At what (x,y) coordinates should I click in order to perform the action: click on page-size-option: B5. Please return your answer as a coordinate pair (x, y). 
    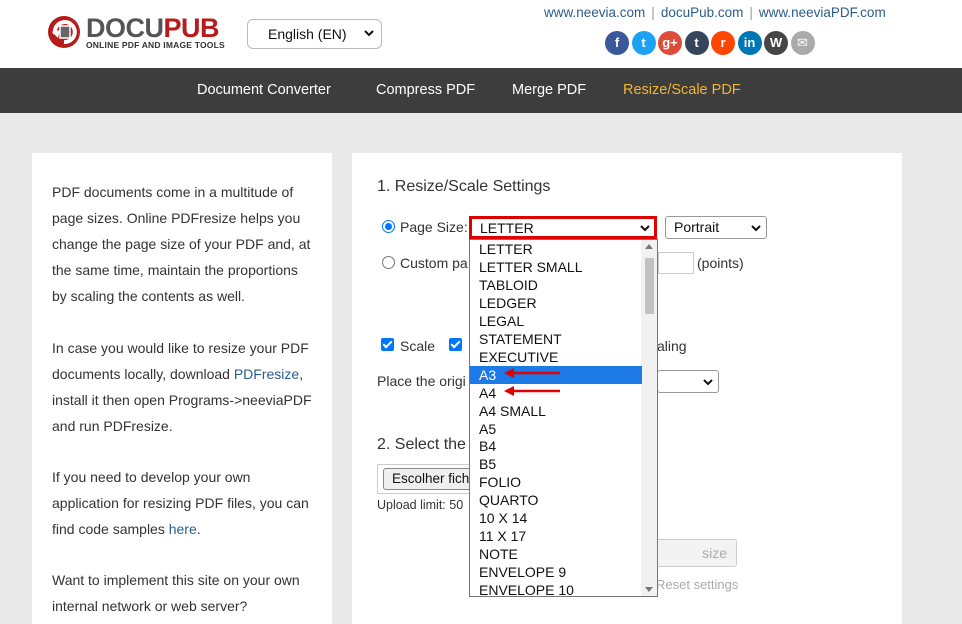
    Looking at the image, I should click on (556, 464).